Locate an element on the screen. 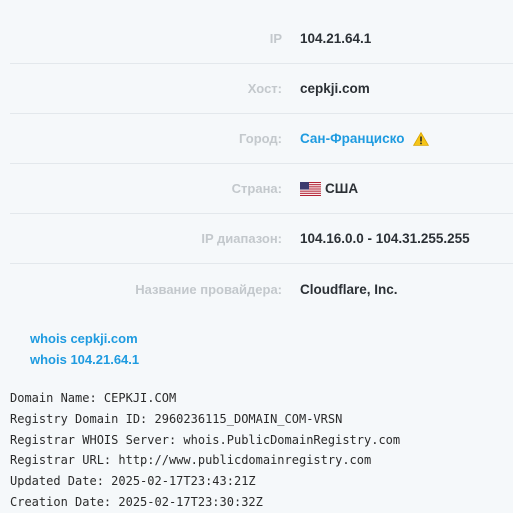 This screenshot has width=513, height=513. row-ip: IP 104.21.64.1 is located at coordinates (261, 39).